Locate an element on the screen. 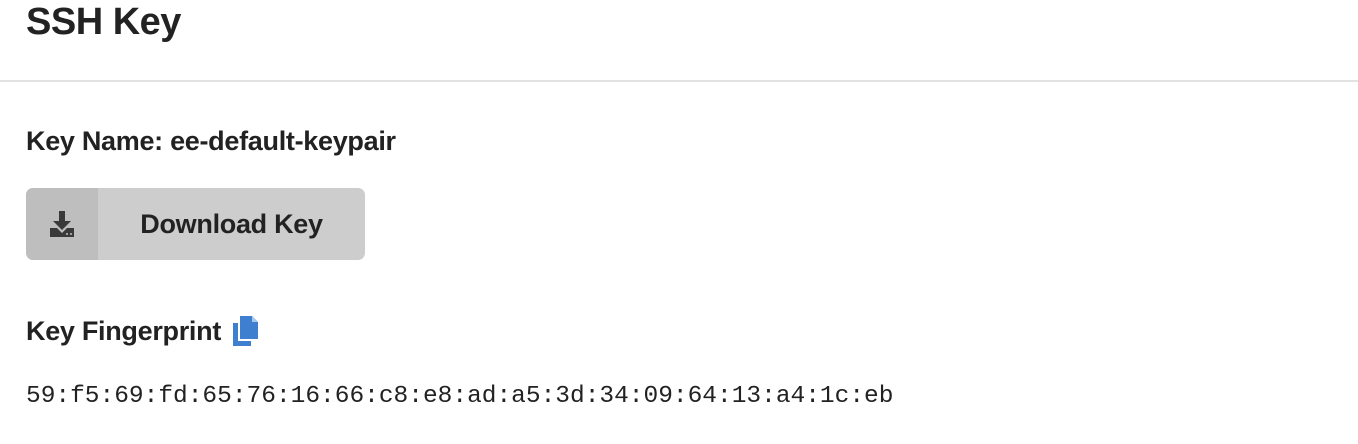 The height and width of the screenshot is (444, 1358). fingerprint-heading-text: Key Fingerprint is located at coordinates (124, 331).